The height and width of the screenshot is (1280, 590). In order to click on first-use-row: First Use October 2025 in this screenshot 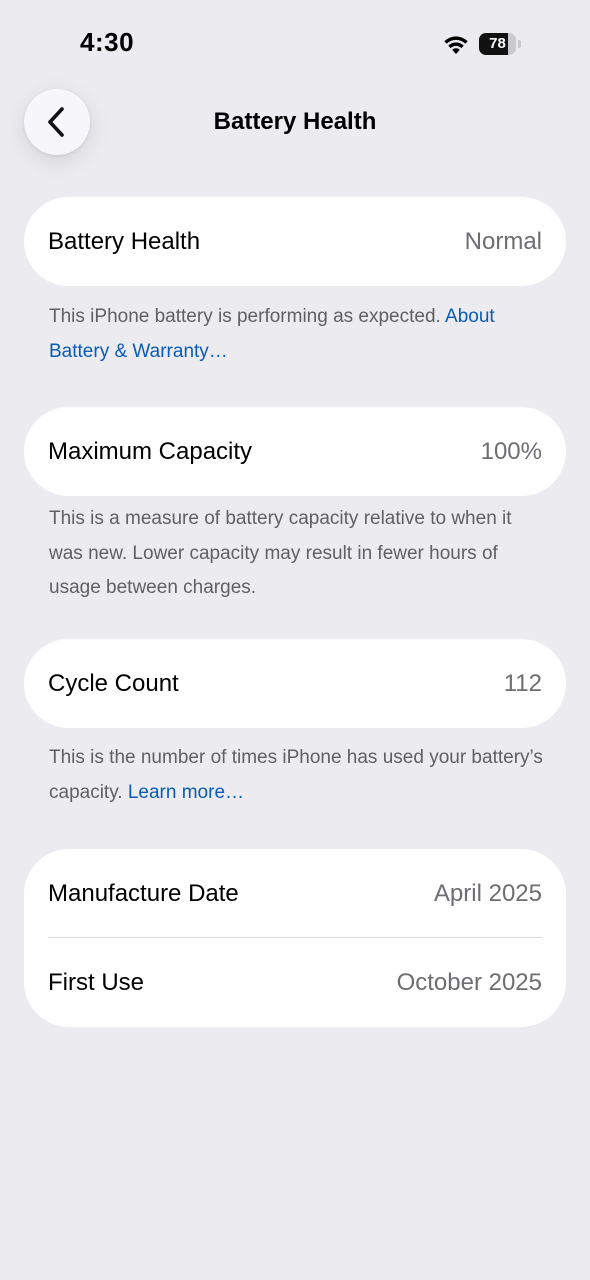, I will do `click(295, 982)`.